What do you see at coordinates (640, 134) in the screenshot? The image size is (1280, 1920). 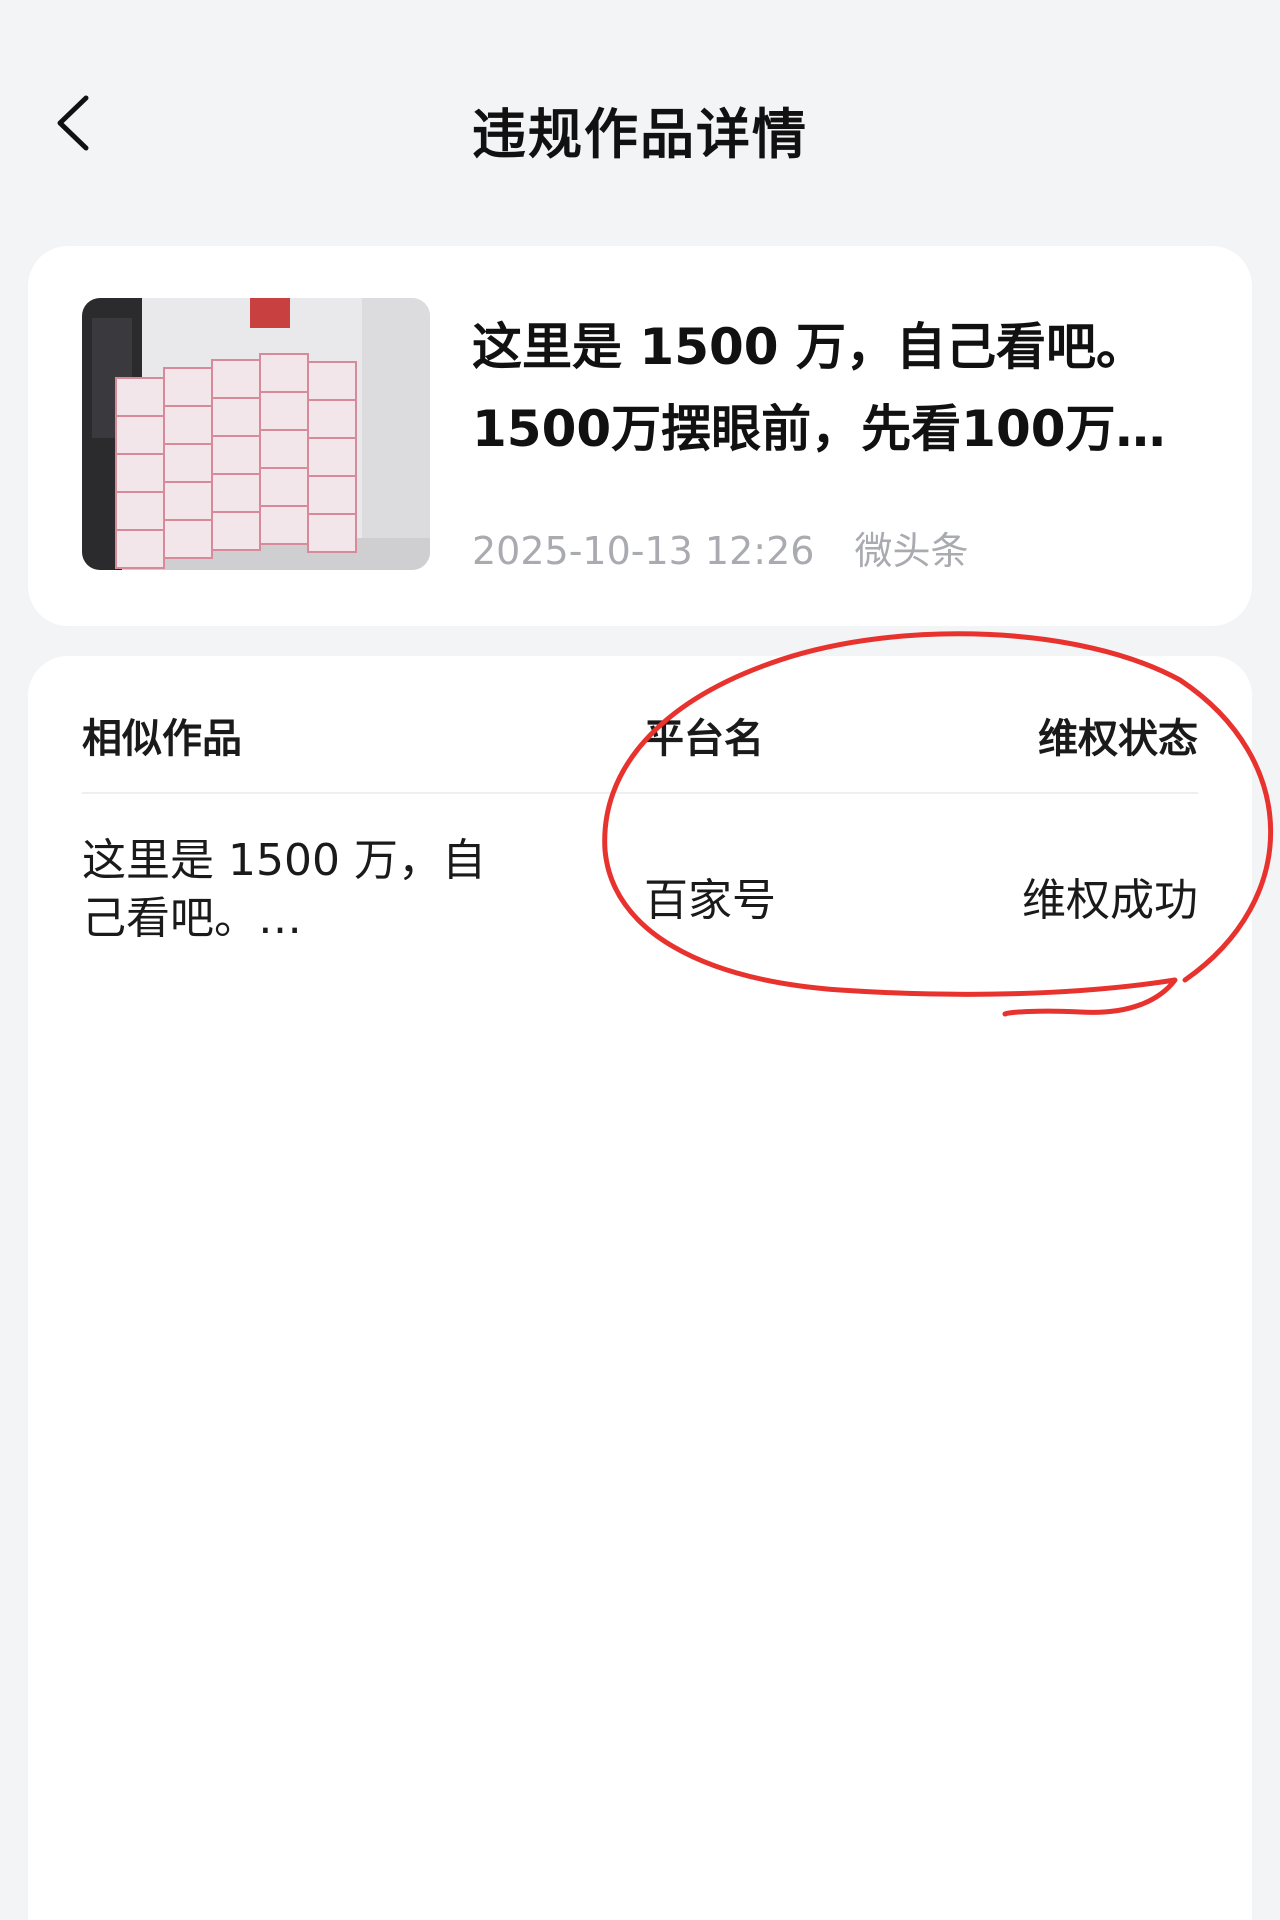 I see `page-title: 违规作品详情` at bounding box center [640, 134].